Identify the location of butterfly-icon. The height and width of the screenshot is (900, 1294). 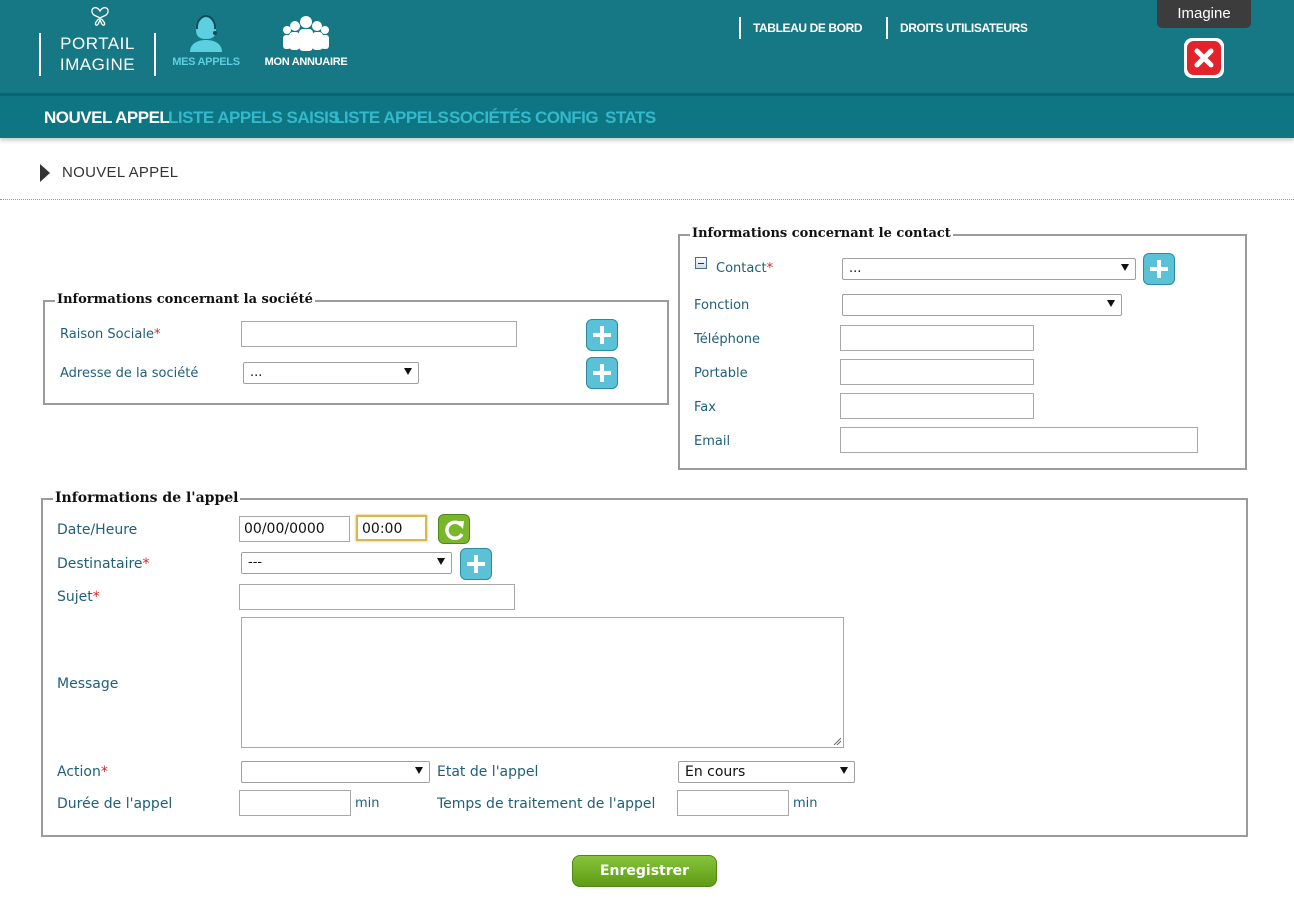
(100, 16).